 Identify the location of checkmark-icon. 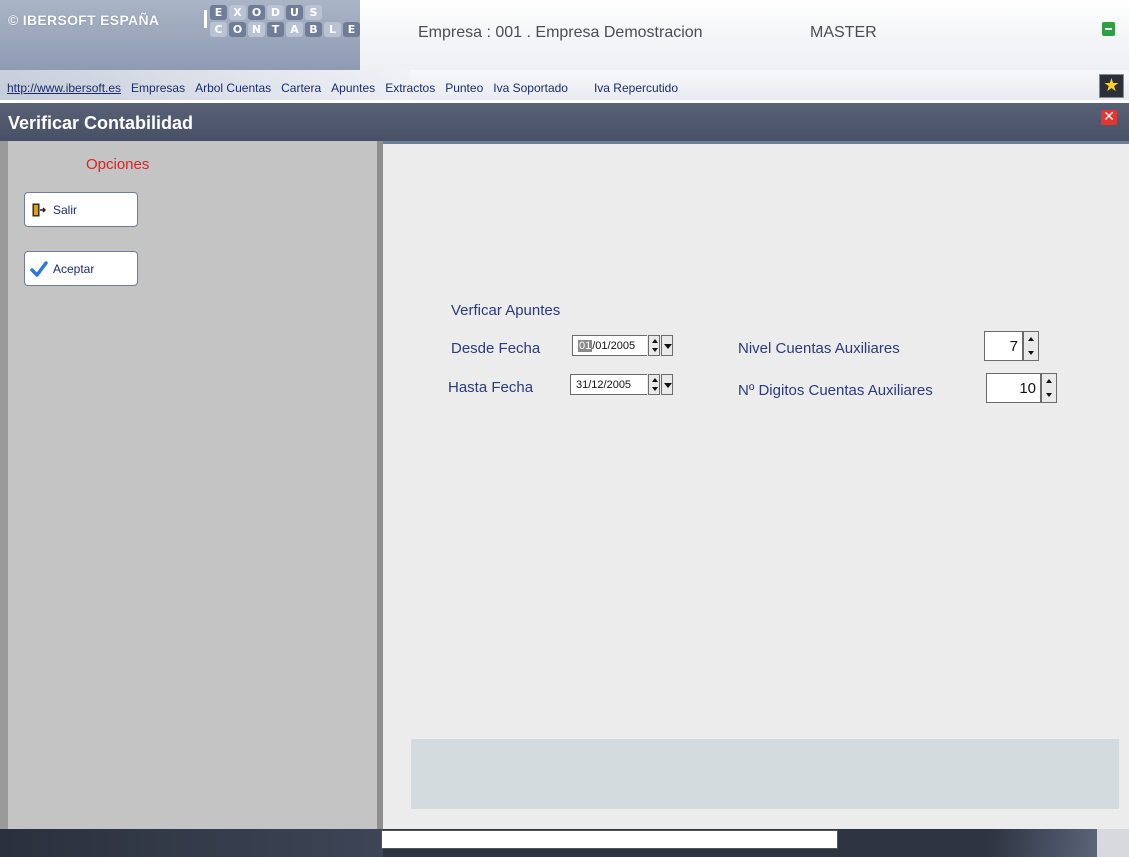
(39, 268).